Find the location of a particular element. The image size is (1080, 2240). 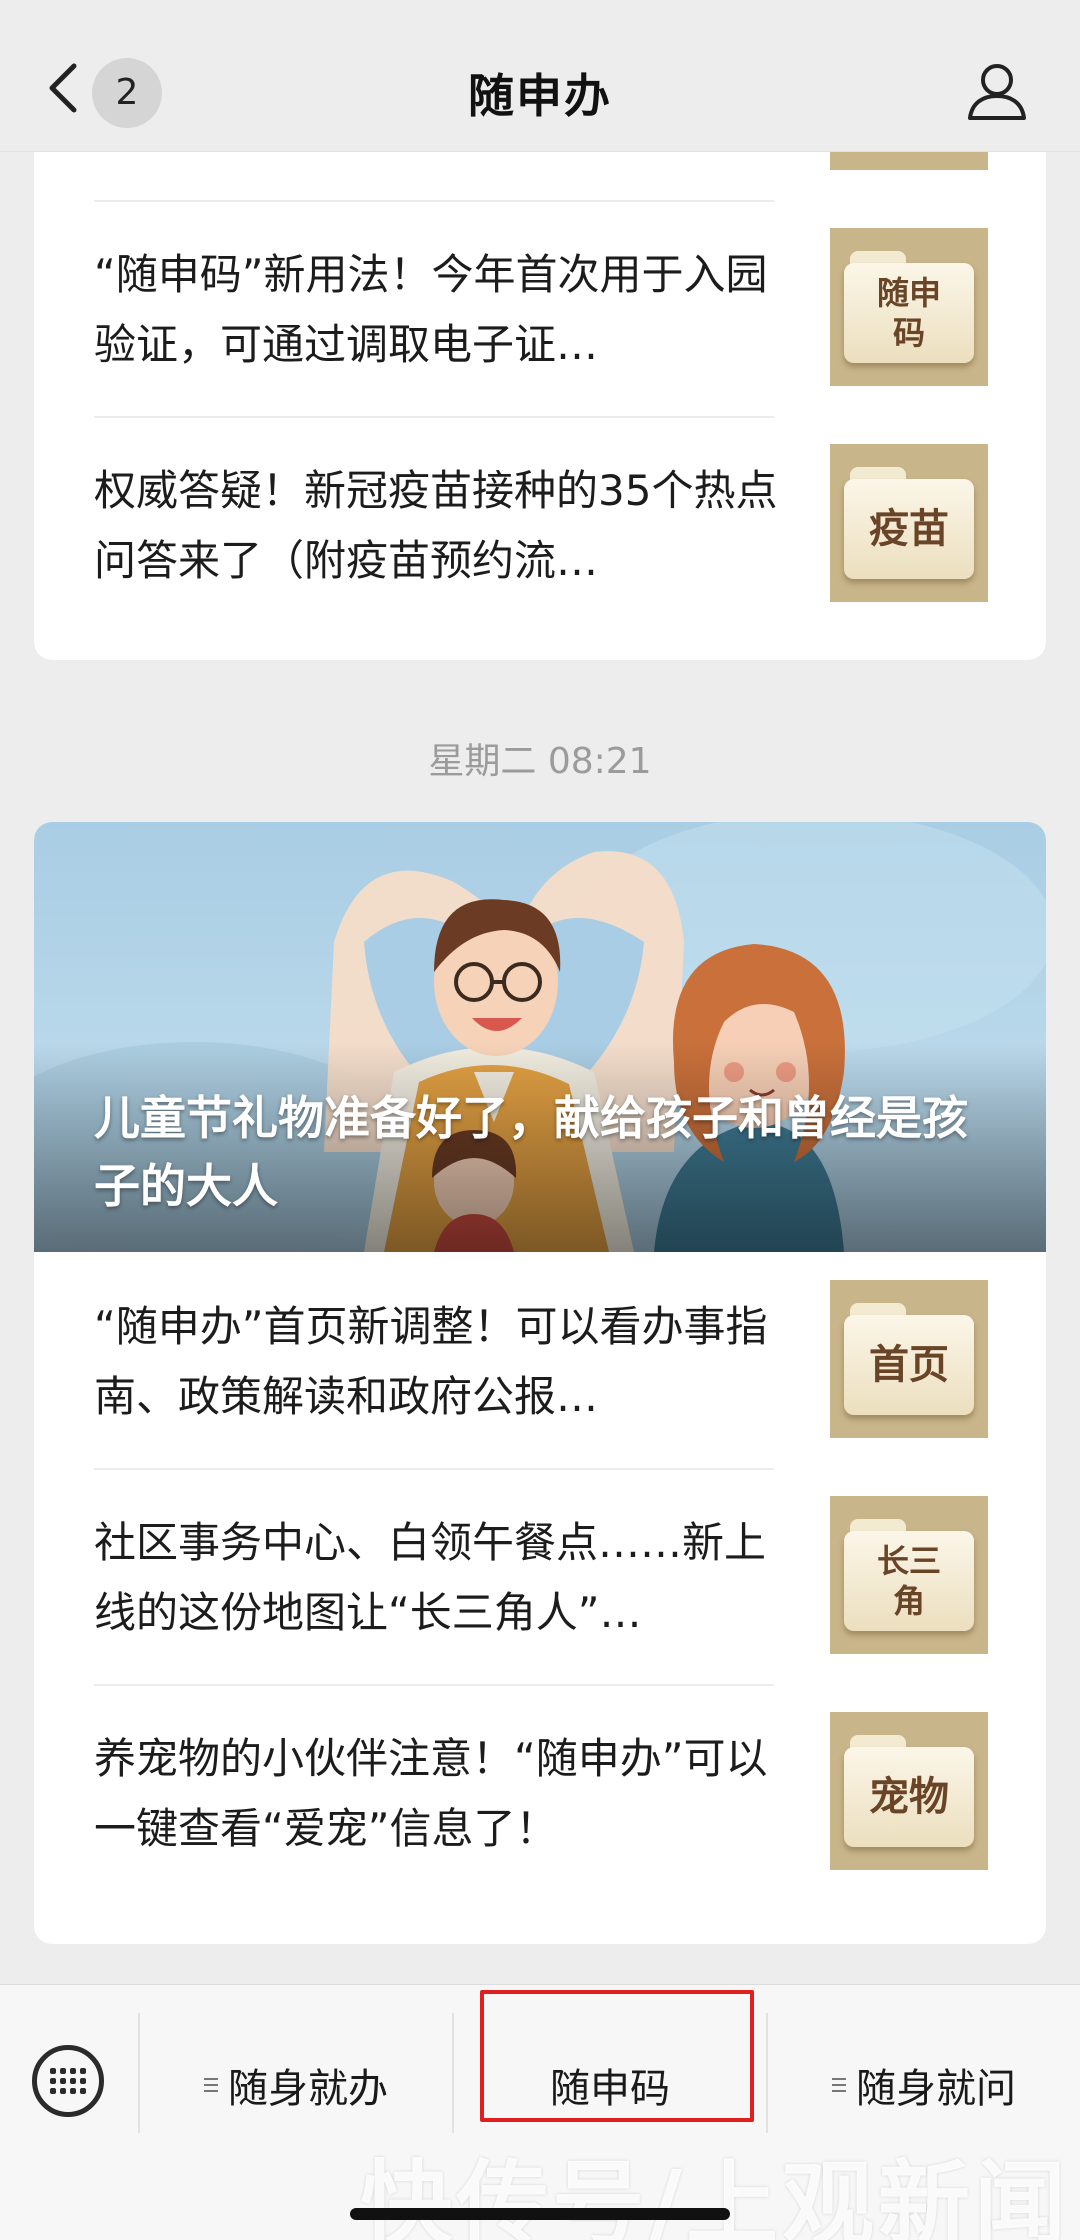

article-thumbnail: 疫苗 is located at coordinates (909, 523).